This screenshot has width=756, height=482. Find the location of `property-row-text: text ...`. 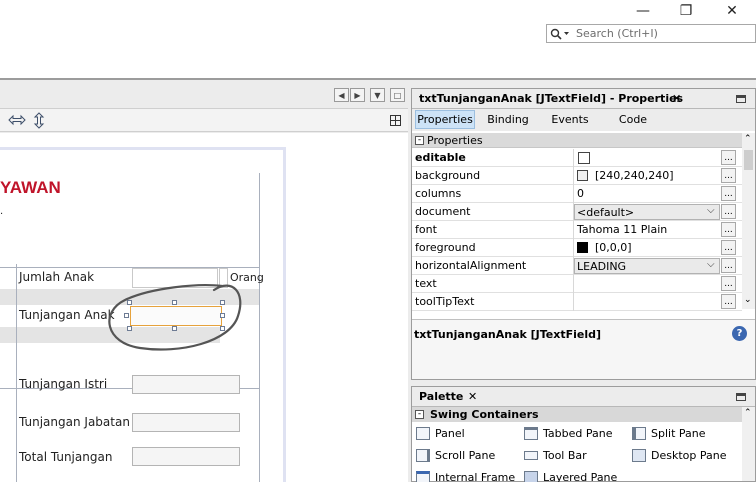

property-row-text: text ... is located at coordinates (577, 284).